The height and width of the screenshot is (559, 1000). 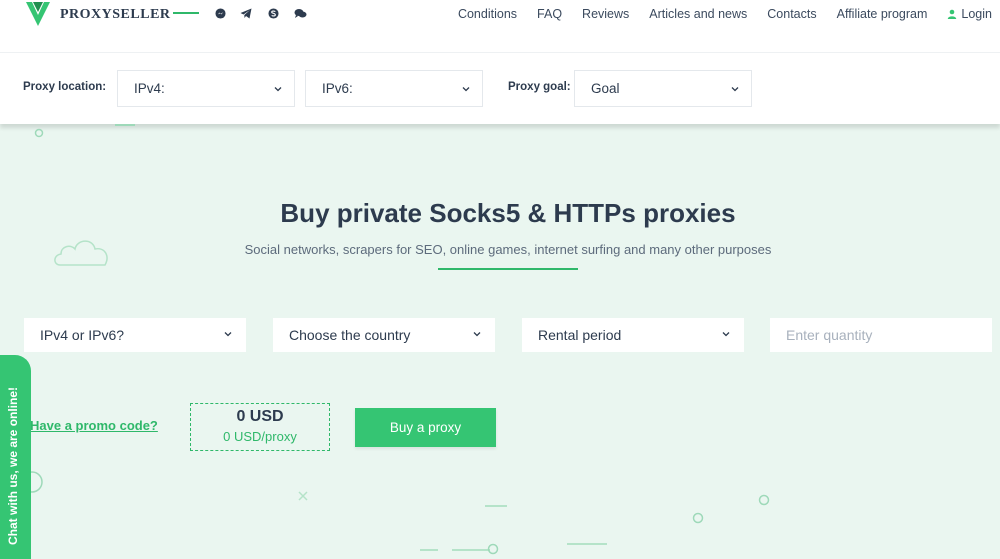 What do you see at coordinates (220, 13) in the screenshot?
I see `messenger-icon` at bounding box center [220, 13].